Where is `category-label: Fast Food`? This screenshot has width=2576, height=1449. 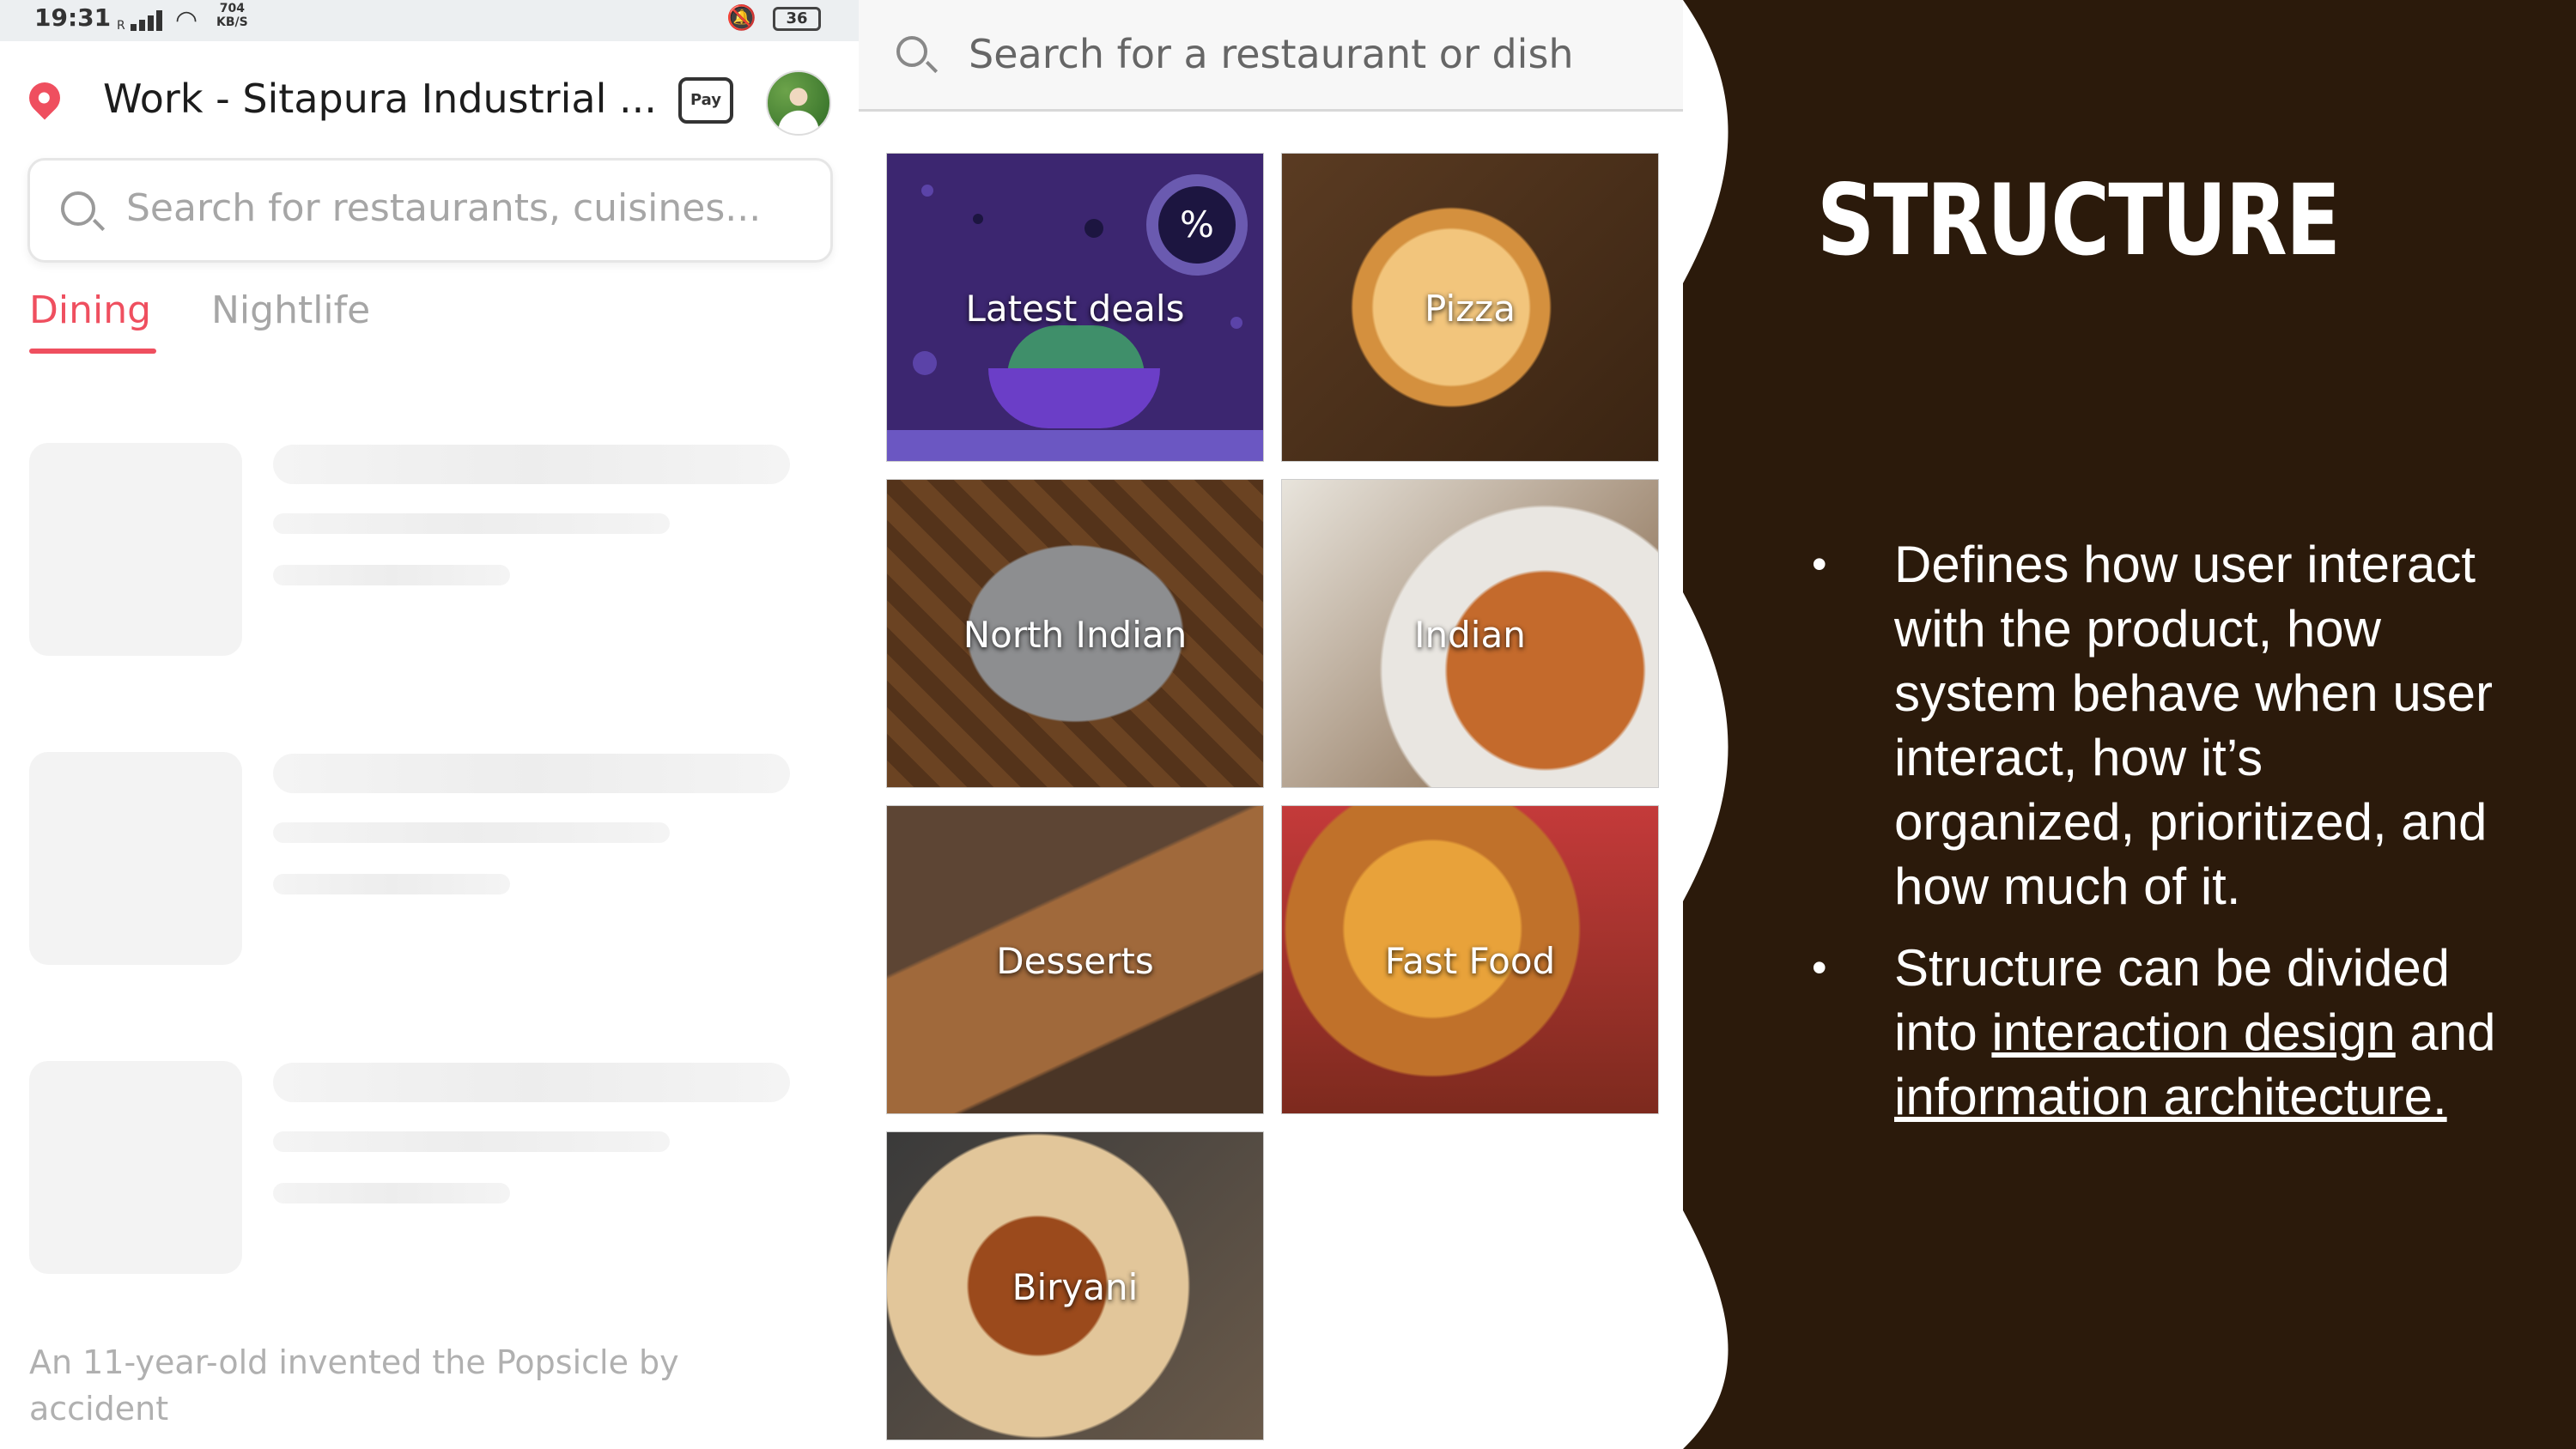
category-label: Fast Food is located at coordinates (1470, 961).